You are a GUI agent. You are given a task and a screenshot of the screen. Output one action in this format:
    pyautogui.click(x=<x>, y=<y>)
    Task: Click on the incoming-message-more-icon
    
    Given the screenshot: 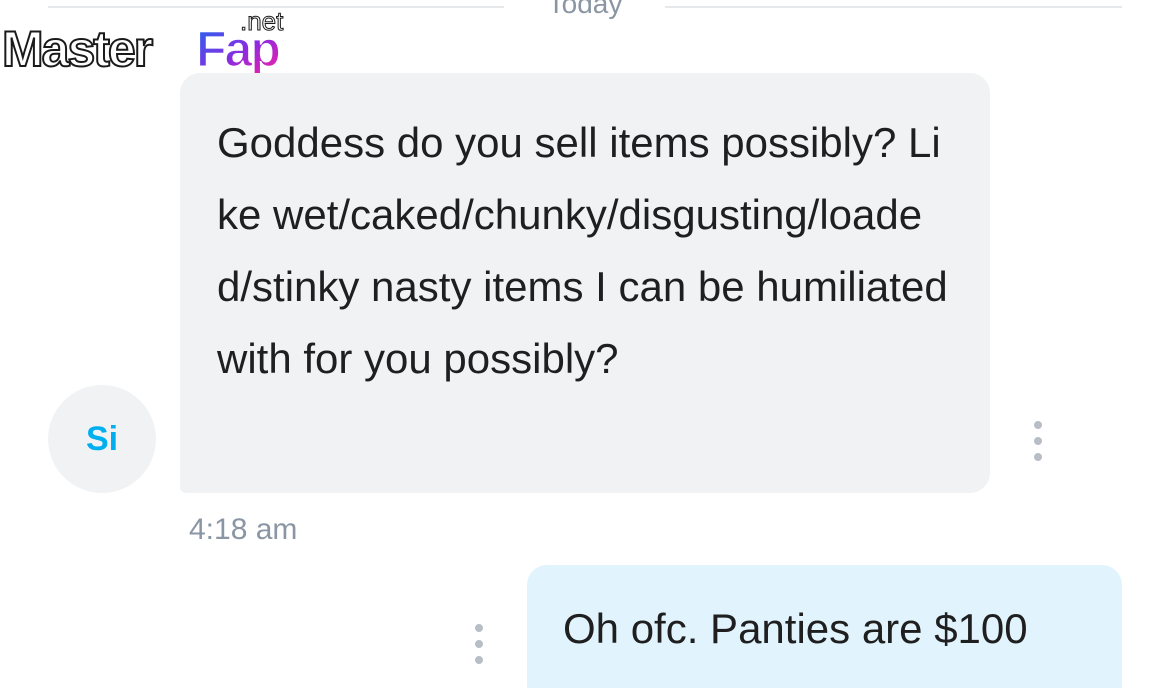 What is the action you would take?
    pyautogui.click(x=1038, y=441)
    